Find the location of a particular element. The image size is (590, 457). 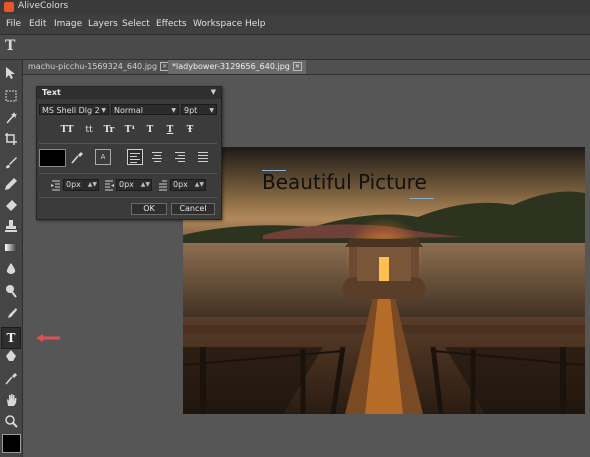

indent-right-value: 0px is located at coordinates (126, 184).